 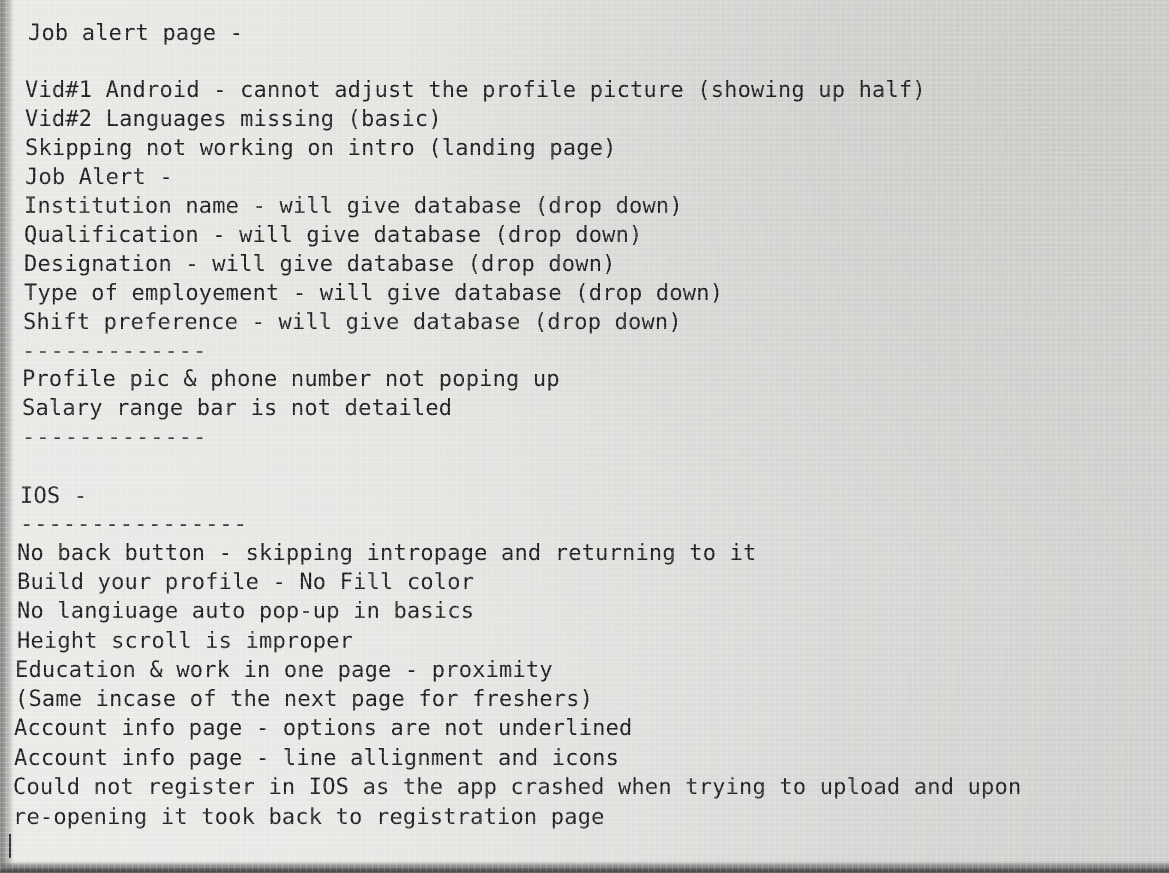 I want to click on top-rule: ----------------, so click(x=144, y=6).